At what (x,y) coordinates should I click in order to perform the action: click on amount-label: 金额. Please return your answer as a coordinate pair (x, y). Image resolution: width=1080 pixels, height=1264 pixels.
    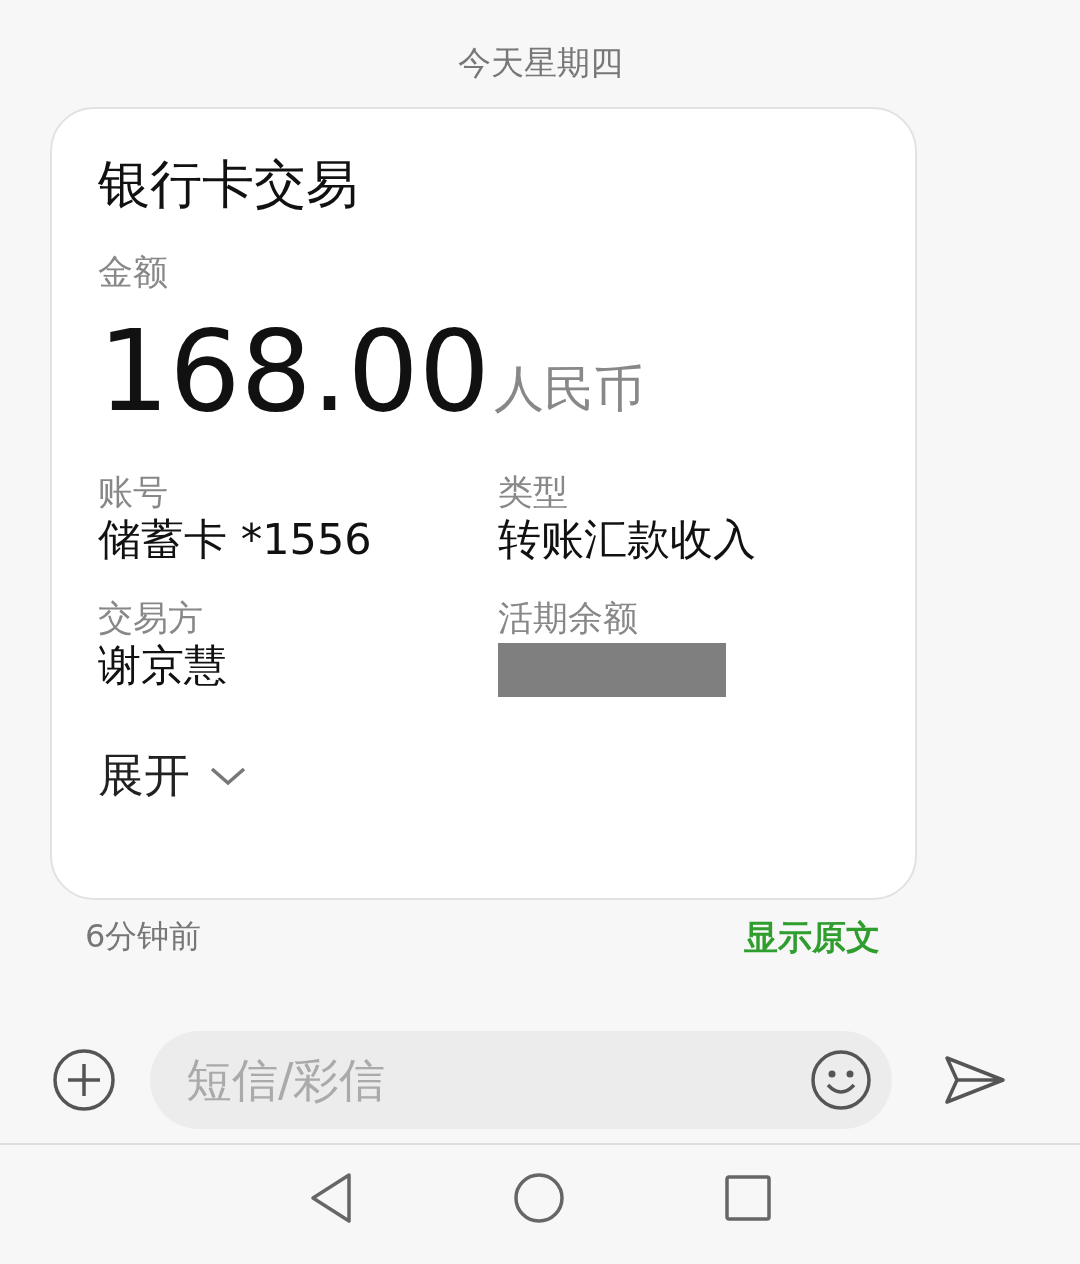
    Looking at the image, I should click on (133, 272).